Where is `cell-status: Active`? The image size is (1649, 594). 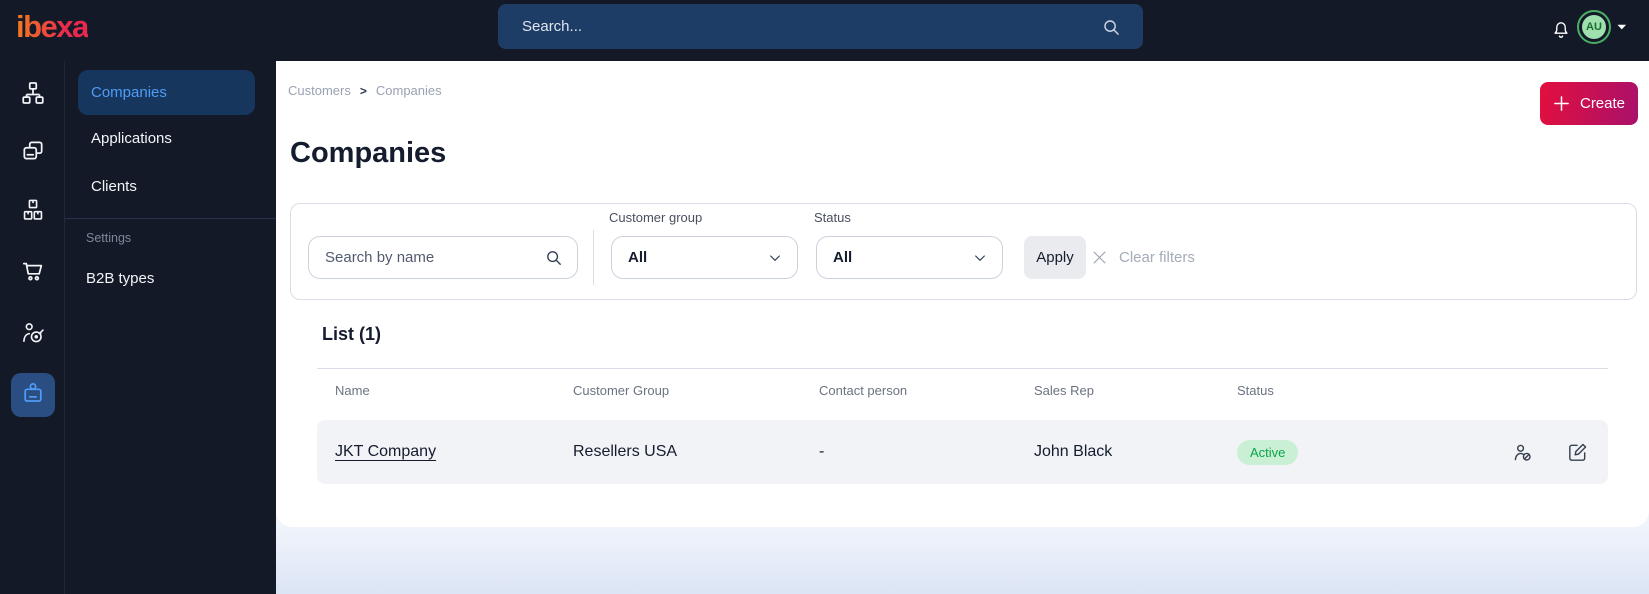 cell-status: Active is located at coordinates (1268, 452).